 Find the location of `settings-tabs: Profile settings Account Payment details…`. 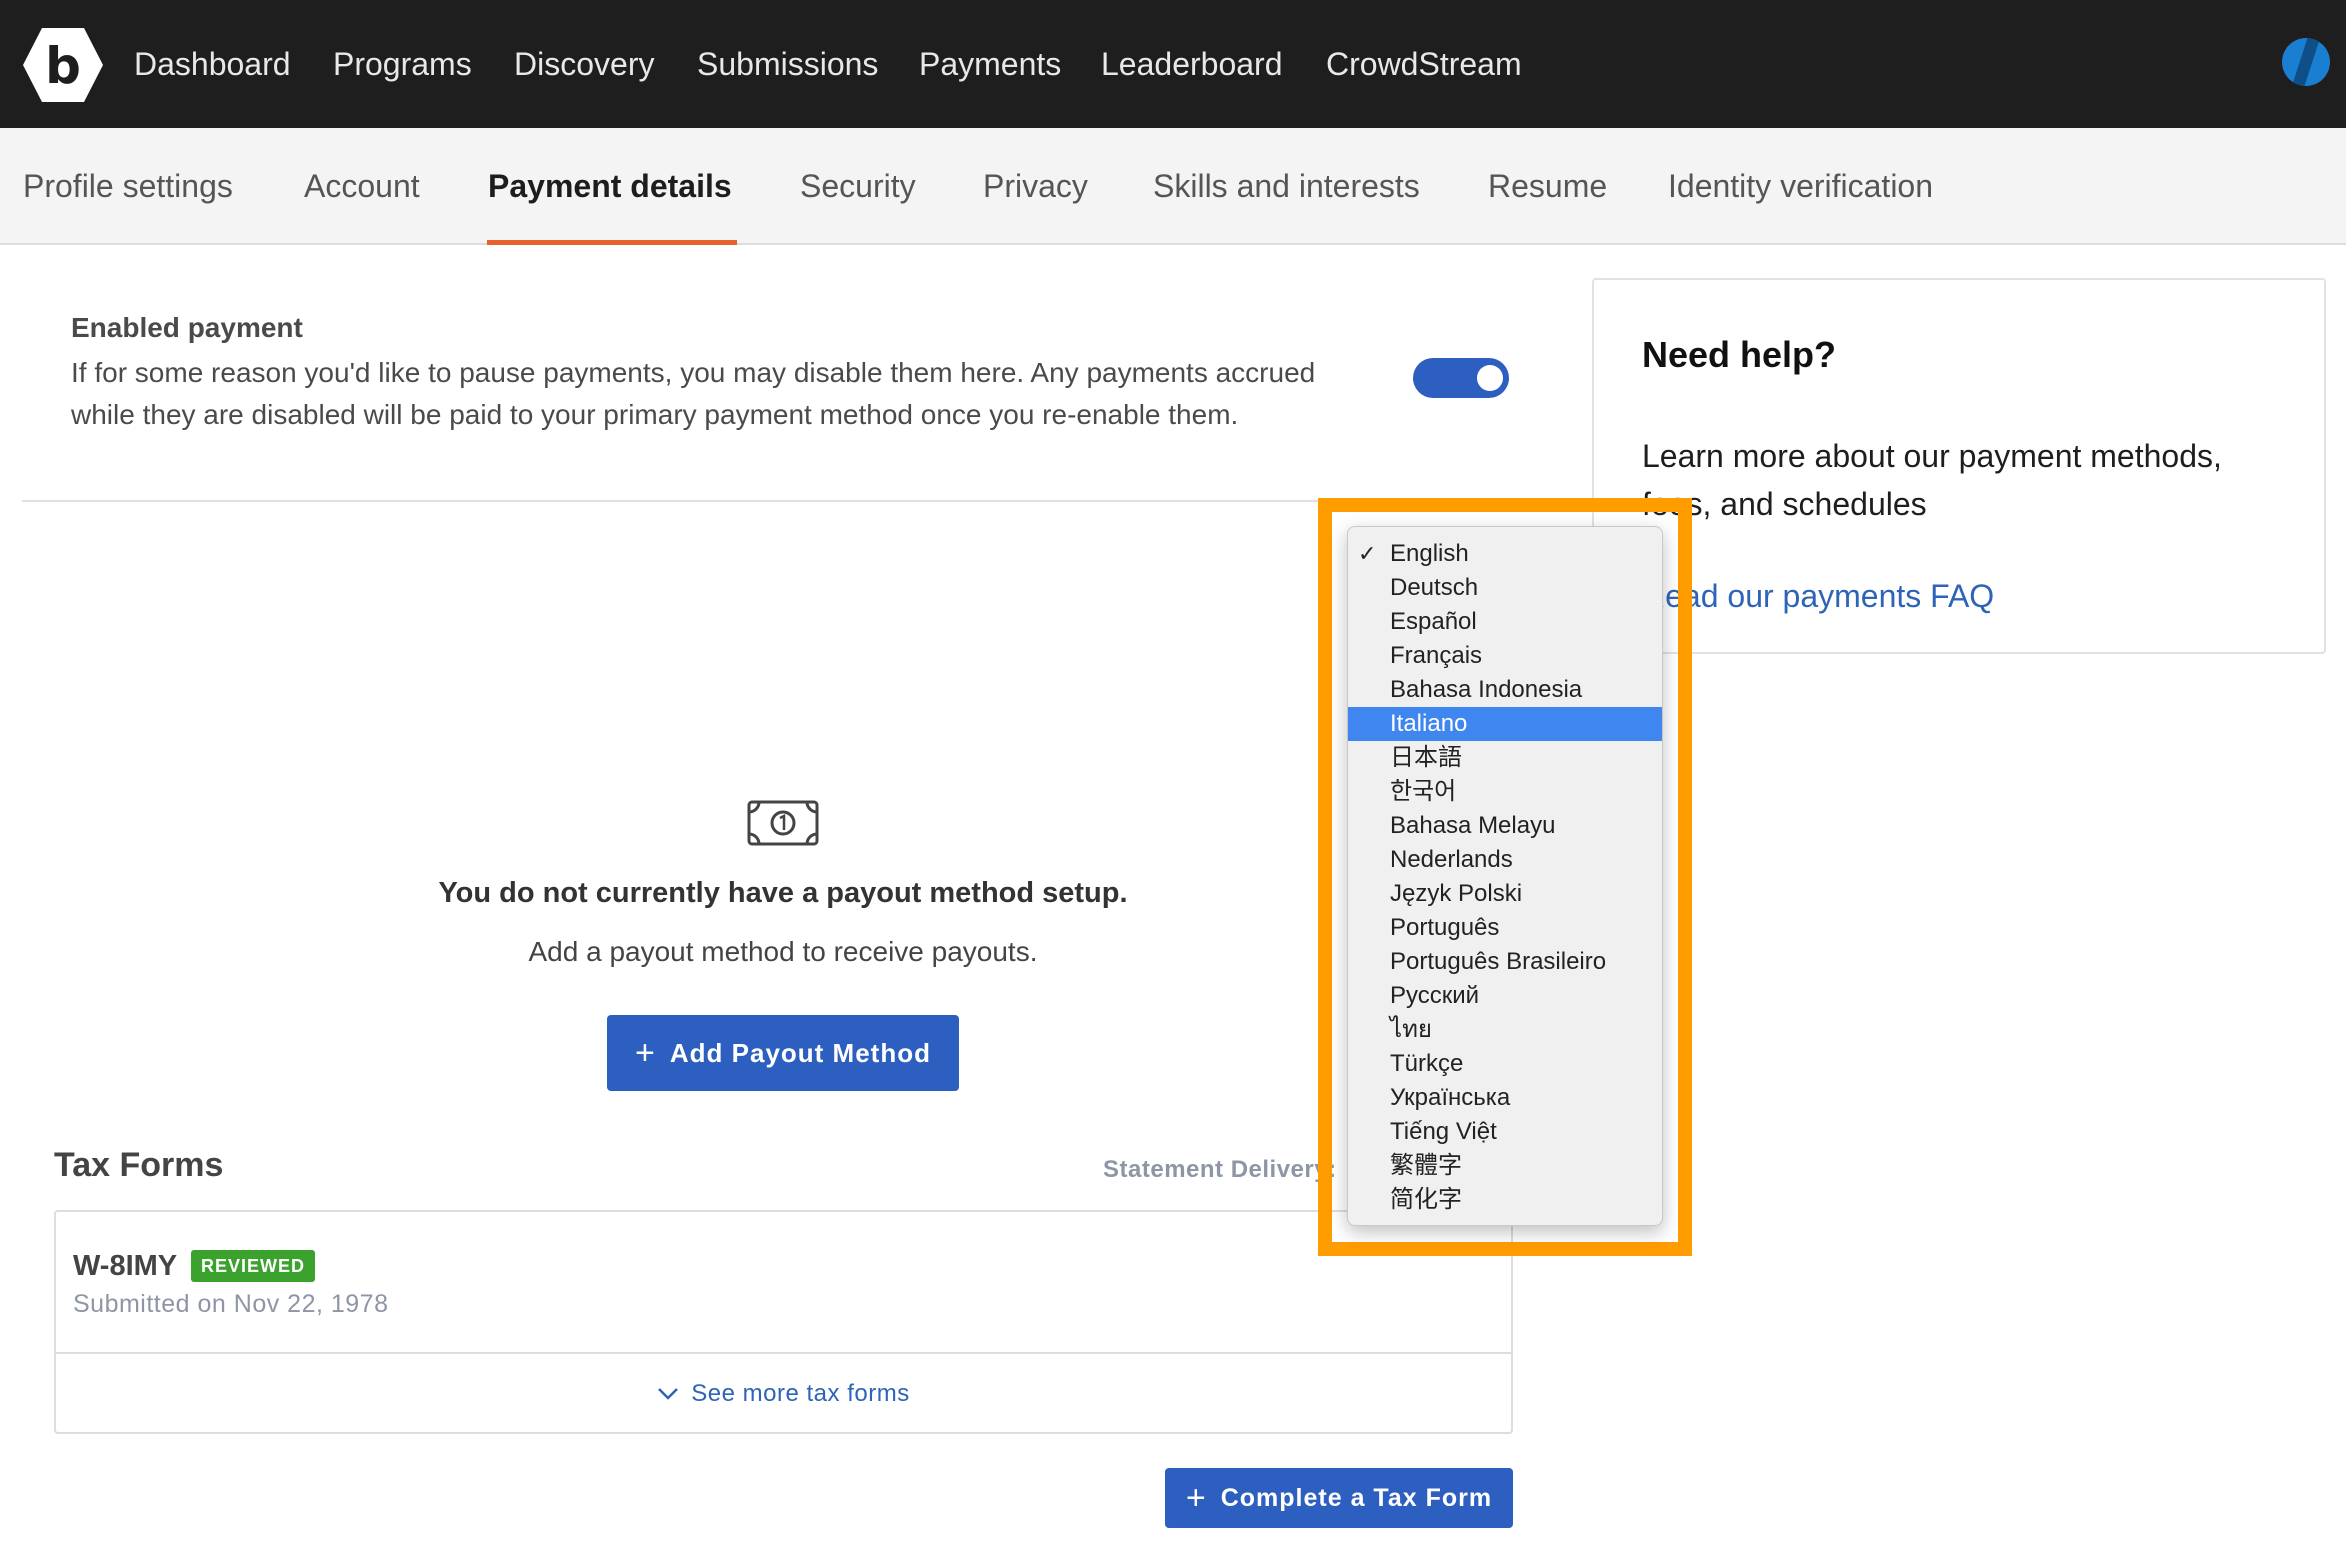

settings-tabs: Profile settings Account Payment details… is located at coordinates (1173, 186).